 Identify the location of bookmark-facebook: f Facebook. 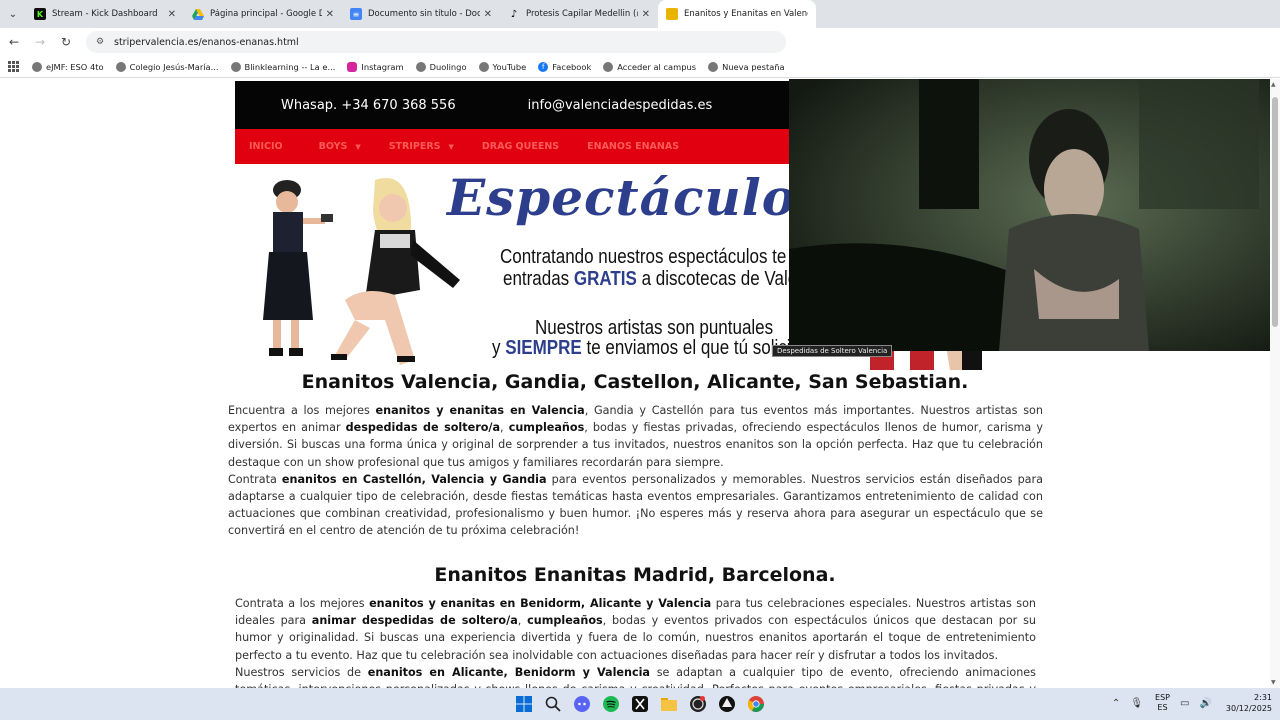
(564, 66).